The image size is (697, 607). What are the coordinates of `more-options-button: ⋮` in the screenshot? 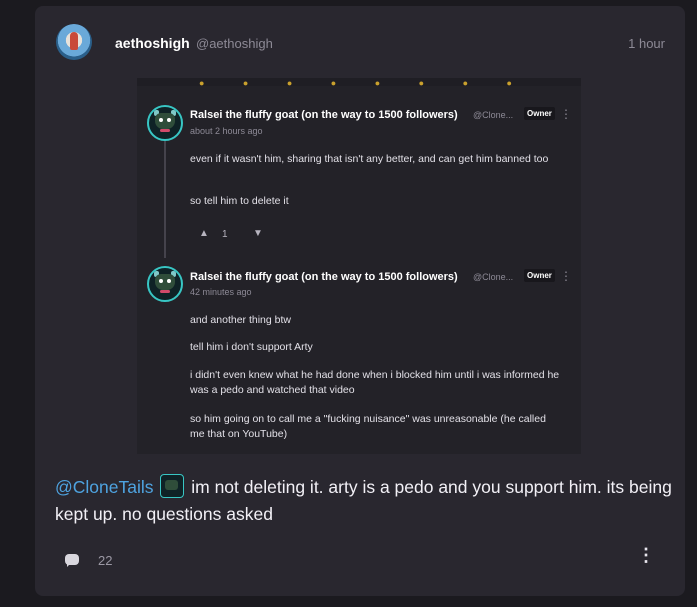 It's located at (646, 555).